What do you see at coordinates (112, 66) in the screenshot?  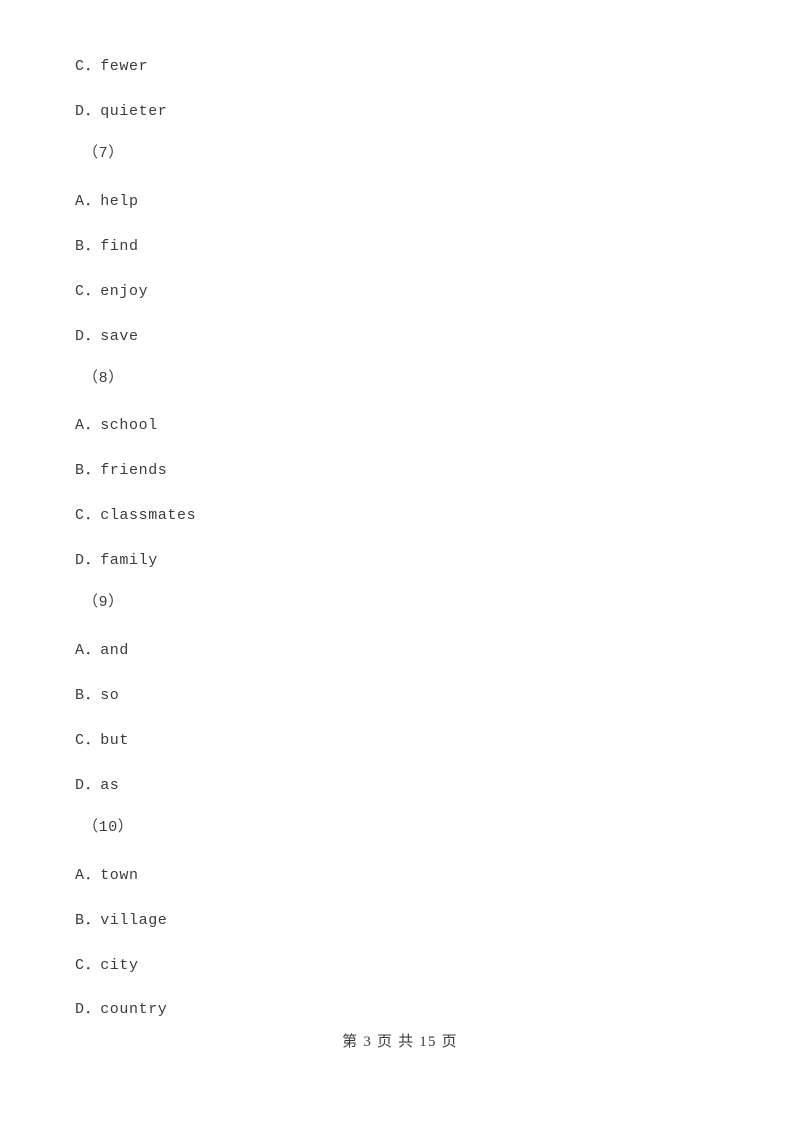 I see `answer-option: C．fewer` at bounding box center [112, 66].